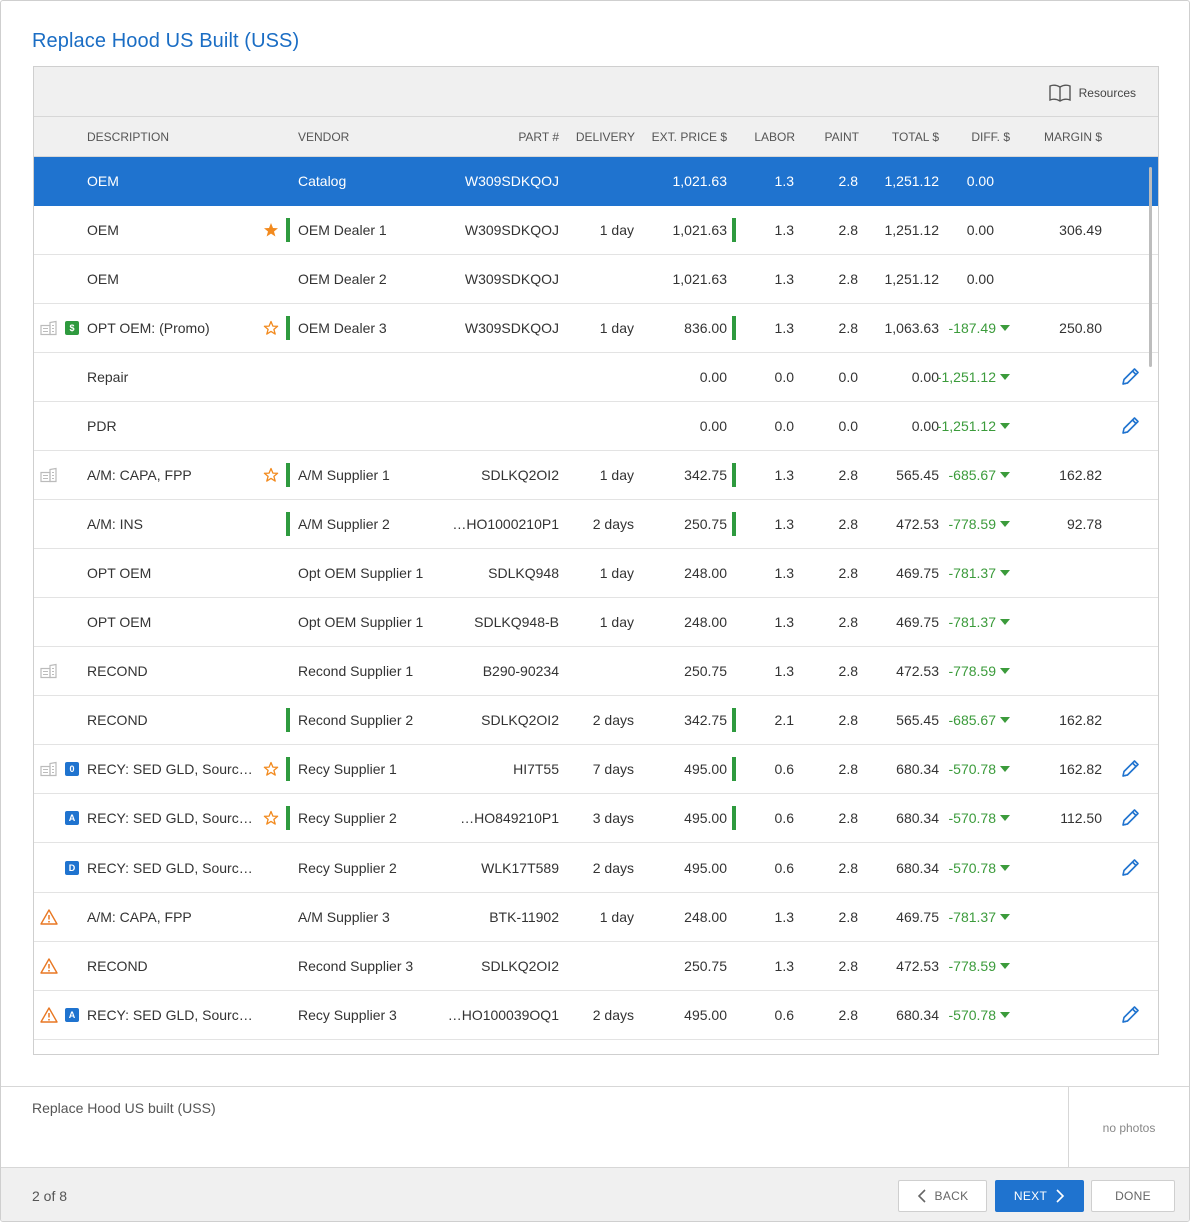 The width and height of the screenshot is (1190, 1222). I want to click on cell-vendor: Recy Supplier 3, so click(347, 1015).